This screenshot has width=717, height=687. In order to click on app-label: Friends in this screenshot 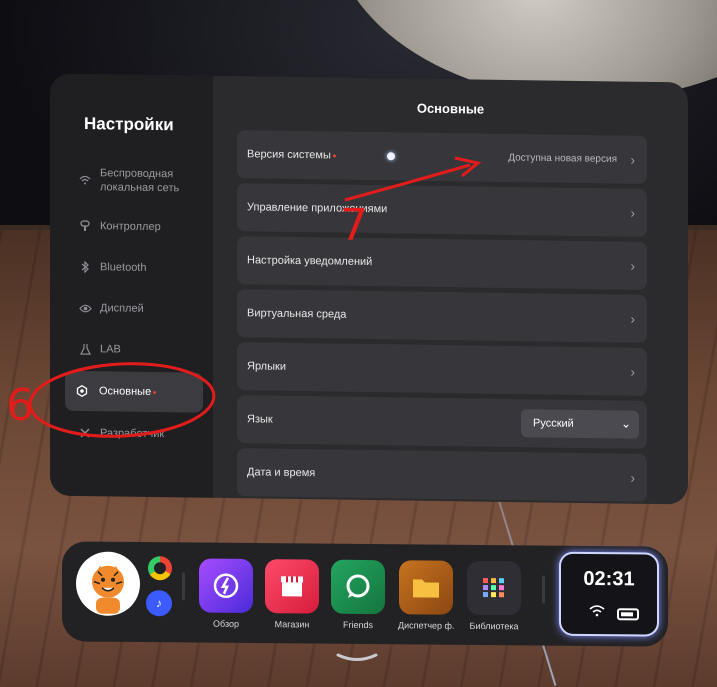, I will do `click(357, 625)`.